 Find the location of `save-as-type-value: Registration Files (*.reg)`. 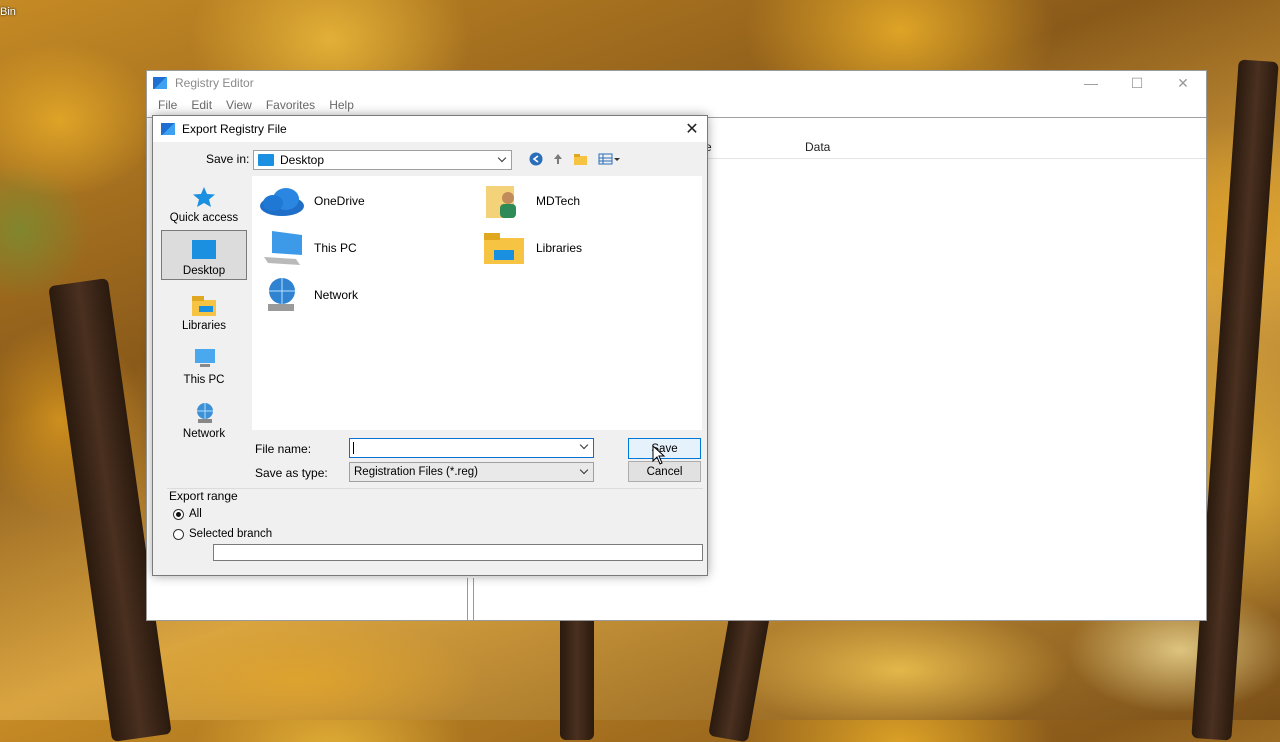

save-as-type-value: Registration Files (*.reg) is located at coordinates (416, 472).